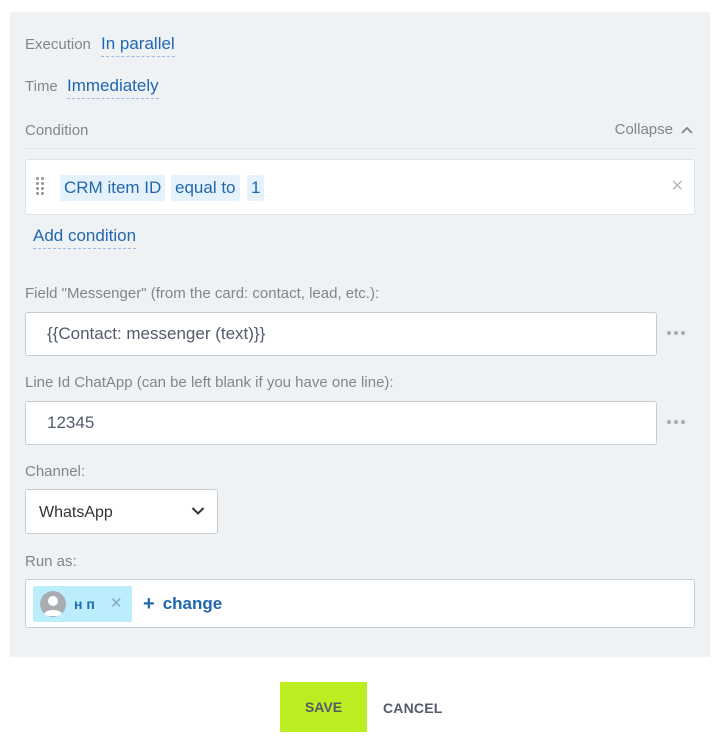  I want to click on collapse-label: Collapse, so click(643, 129).